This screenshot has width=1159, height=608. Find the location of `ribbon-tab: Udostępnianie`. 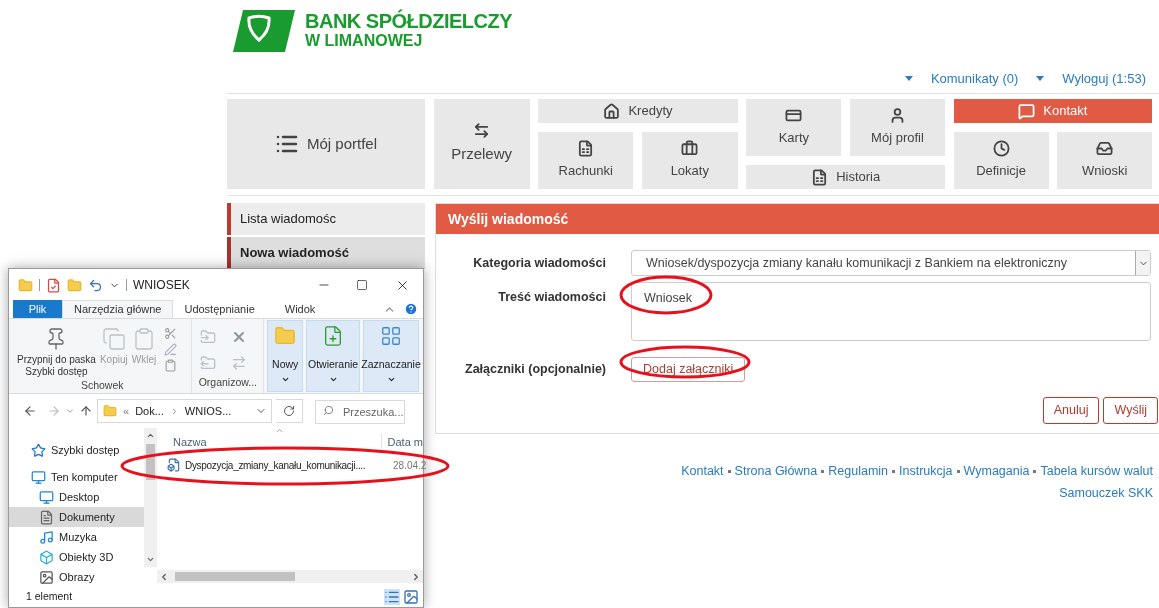

ribbon-tab: Udostępnianie is located at coordinates (219, 309).